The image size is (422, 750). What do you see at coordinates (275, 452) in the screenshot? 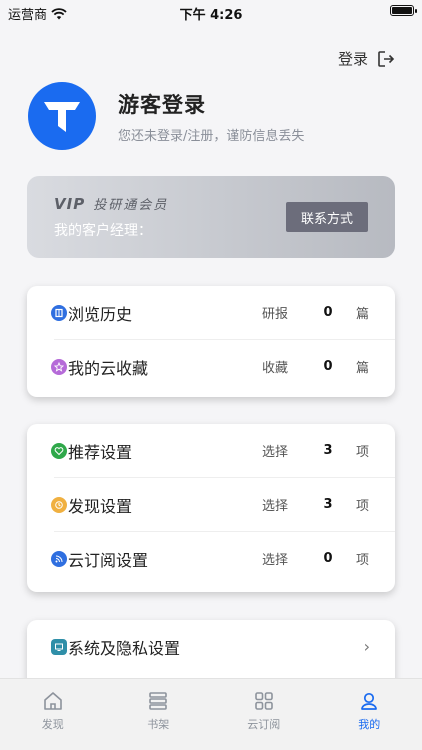
I see `recommend-settings-kind: 选择` at bounding box center [275, 452].